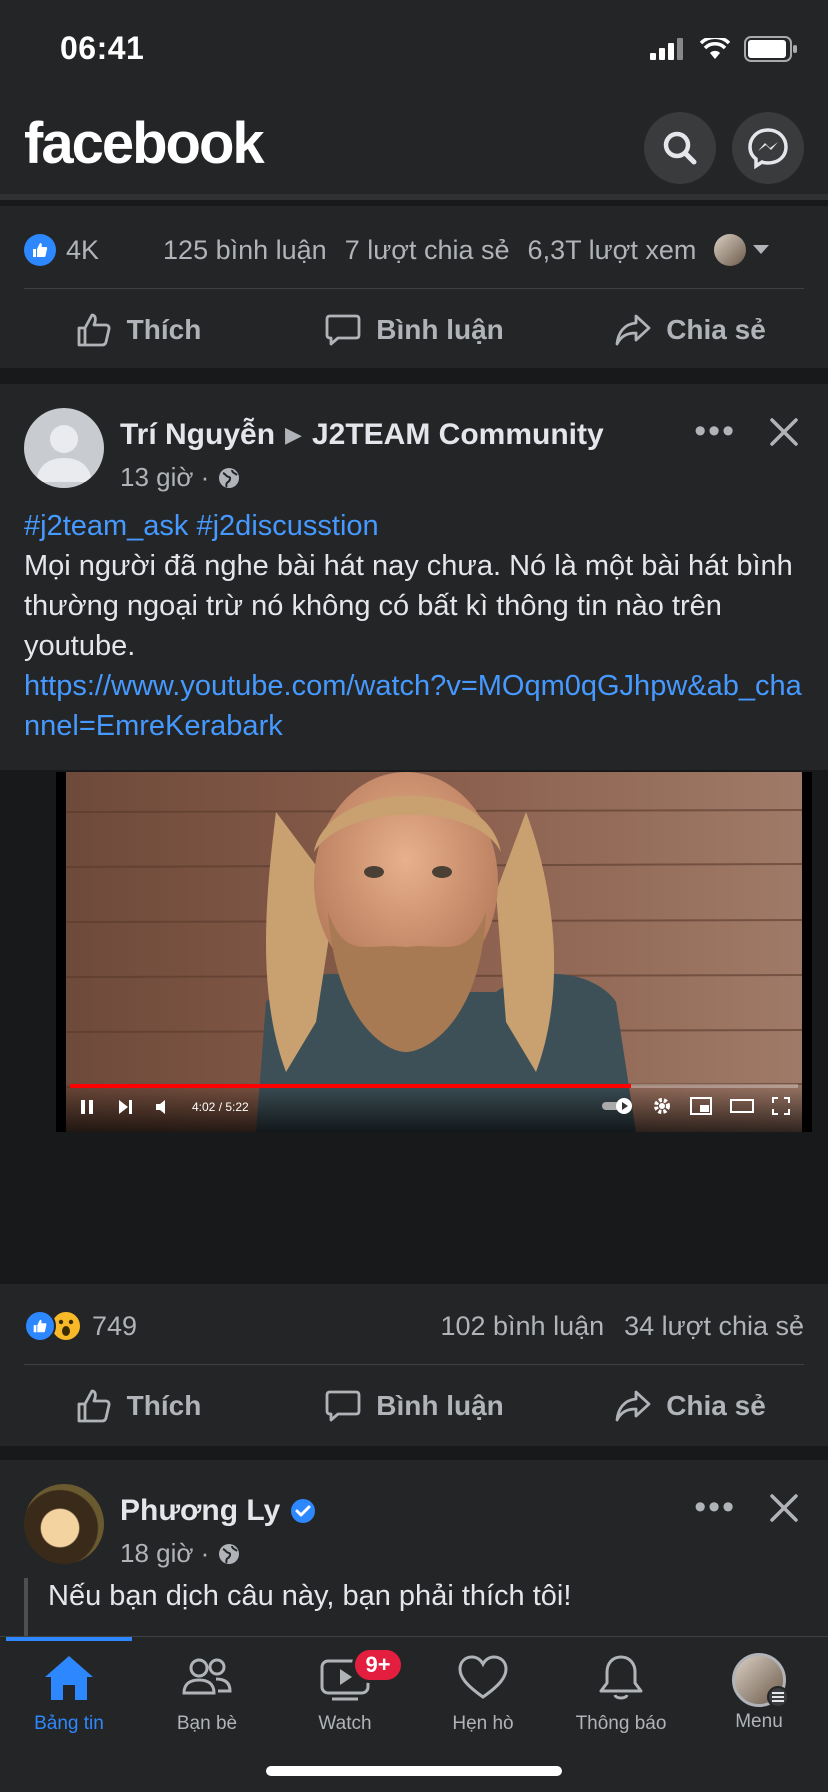  Describe the element at coordinates (164, 1553) in the screenshot. I see `post-time: 18 giờ ·` at that location.